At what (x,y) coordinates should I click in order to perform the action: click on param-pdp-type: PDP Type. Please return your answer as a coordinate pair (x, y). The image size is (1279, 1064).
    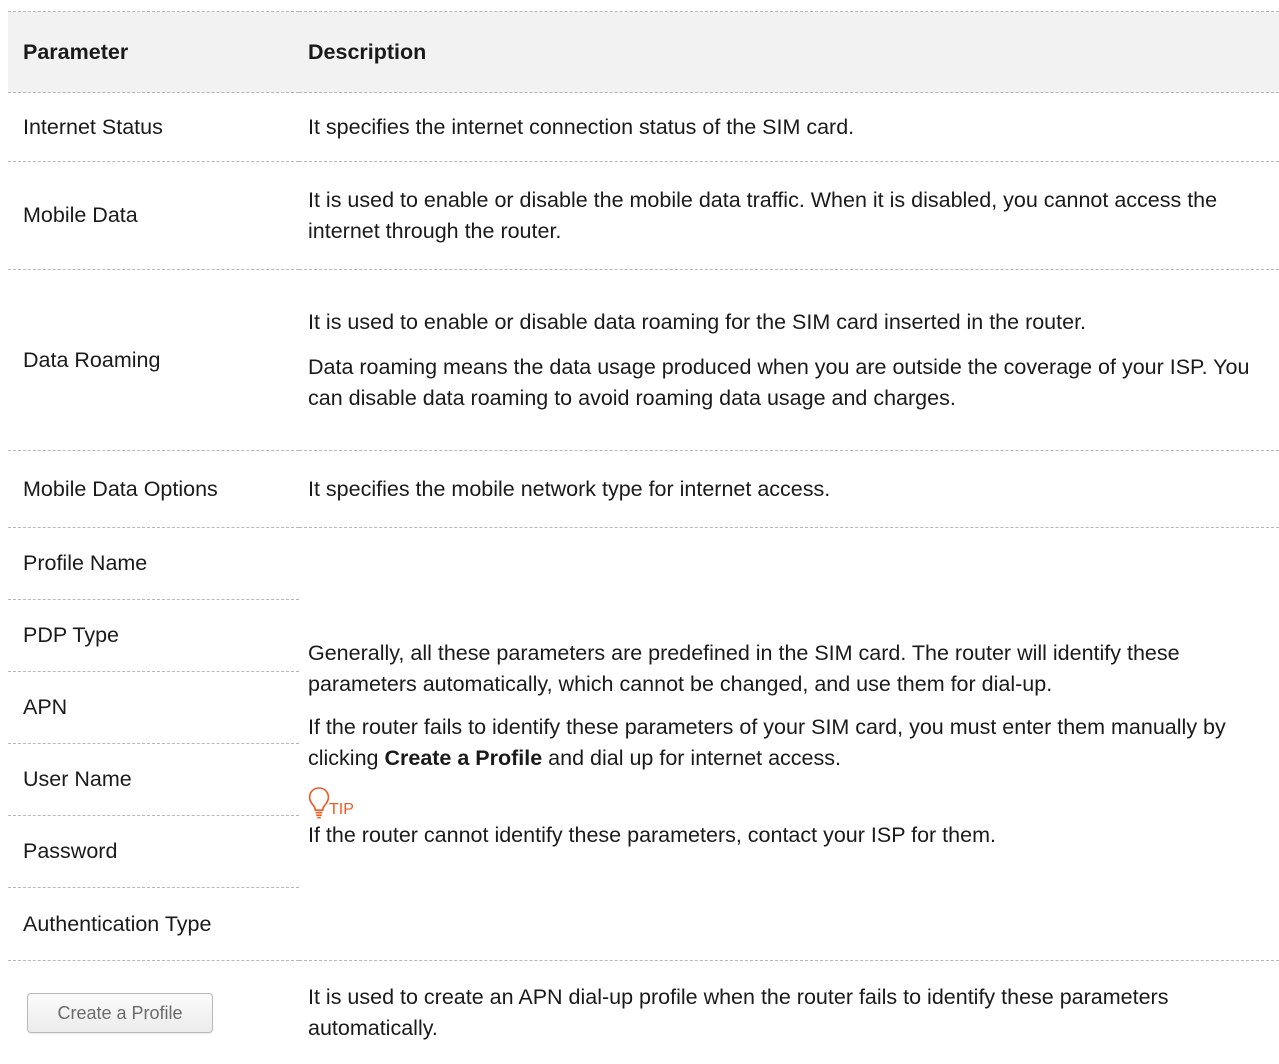
    Looking at the image, I should click on (153, 636).